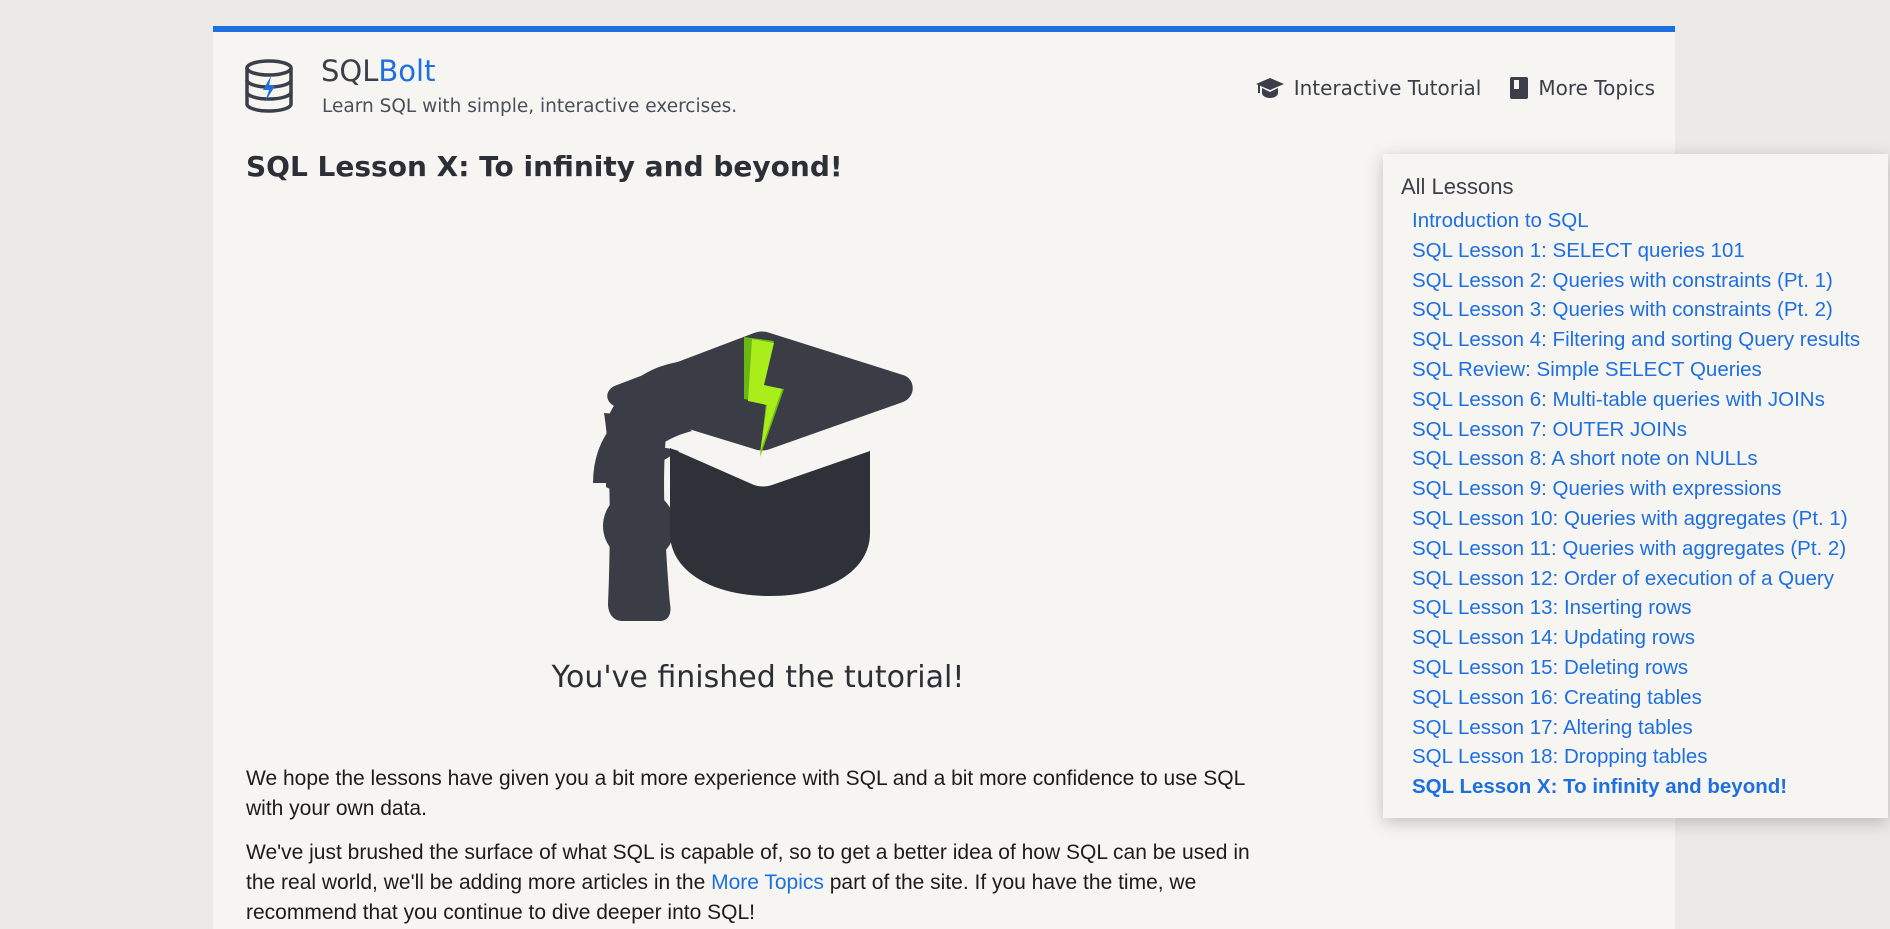 Image resolution: width=1890 pixels, height=929 pixels. What do you see at coordinates (1641, 668) in the screenshot?
I see `lesson-link-15: SQL Lesson 15: Deleting rows` at bounding box center [1641, 668].